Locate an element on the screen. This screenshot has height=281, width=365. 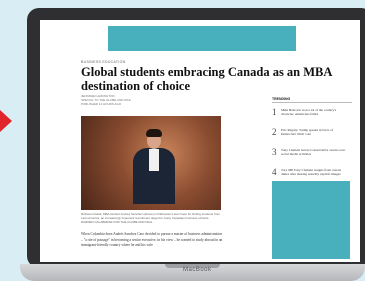
red-arrow-pointer is located at coordinates (6, 121).